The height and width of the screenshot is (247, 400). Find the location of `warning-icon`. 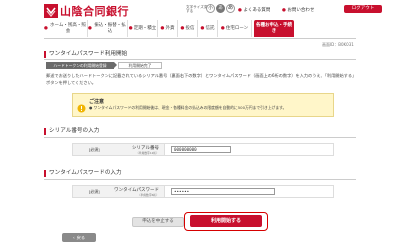

warning-icon is located at coordinates (81, 105).